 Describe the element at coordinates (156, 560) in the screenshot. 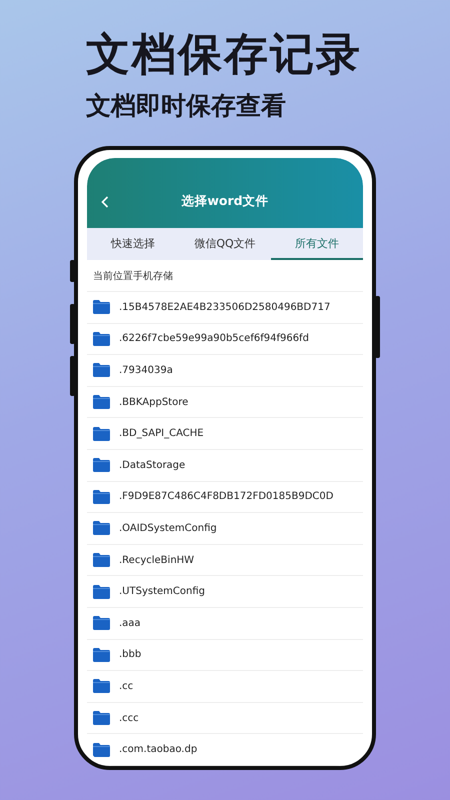

I see `folder-name: .RecycleBinHW` at that location.